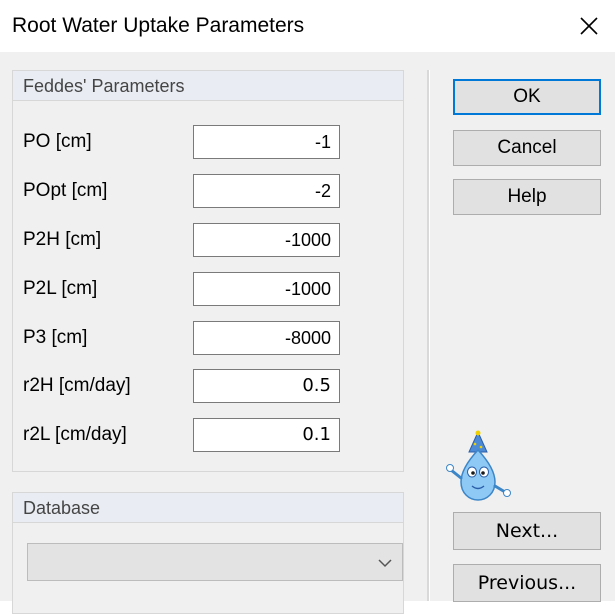  I want to click on param-row-p3: P3 [cm] -8000, so click(183, 338).